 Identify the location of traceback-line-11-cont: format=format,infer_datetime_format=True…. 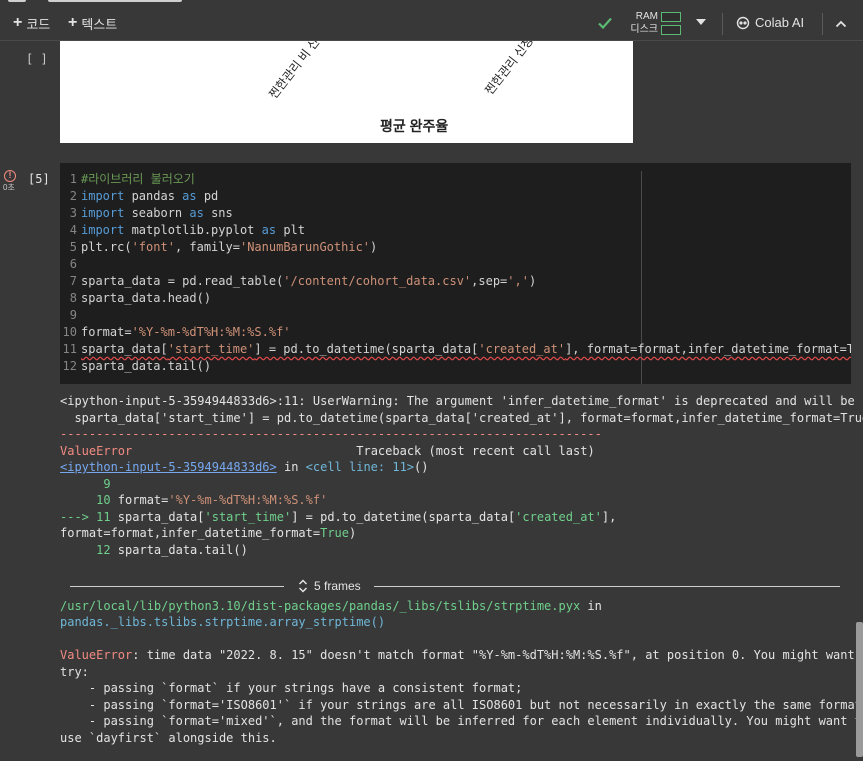
(208, 533).